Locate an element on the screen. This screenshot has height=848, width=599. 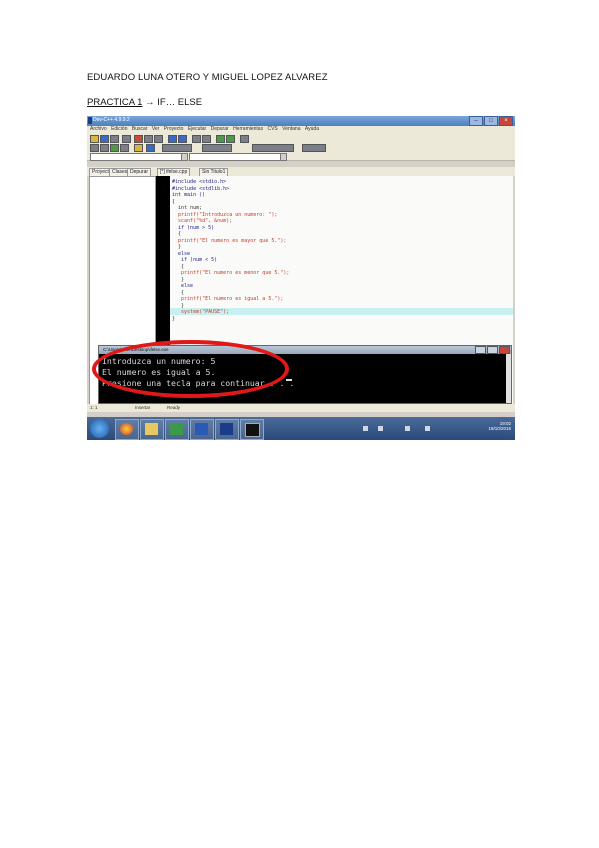
copy-icon is located at coordinates (148, 139).